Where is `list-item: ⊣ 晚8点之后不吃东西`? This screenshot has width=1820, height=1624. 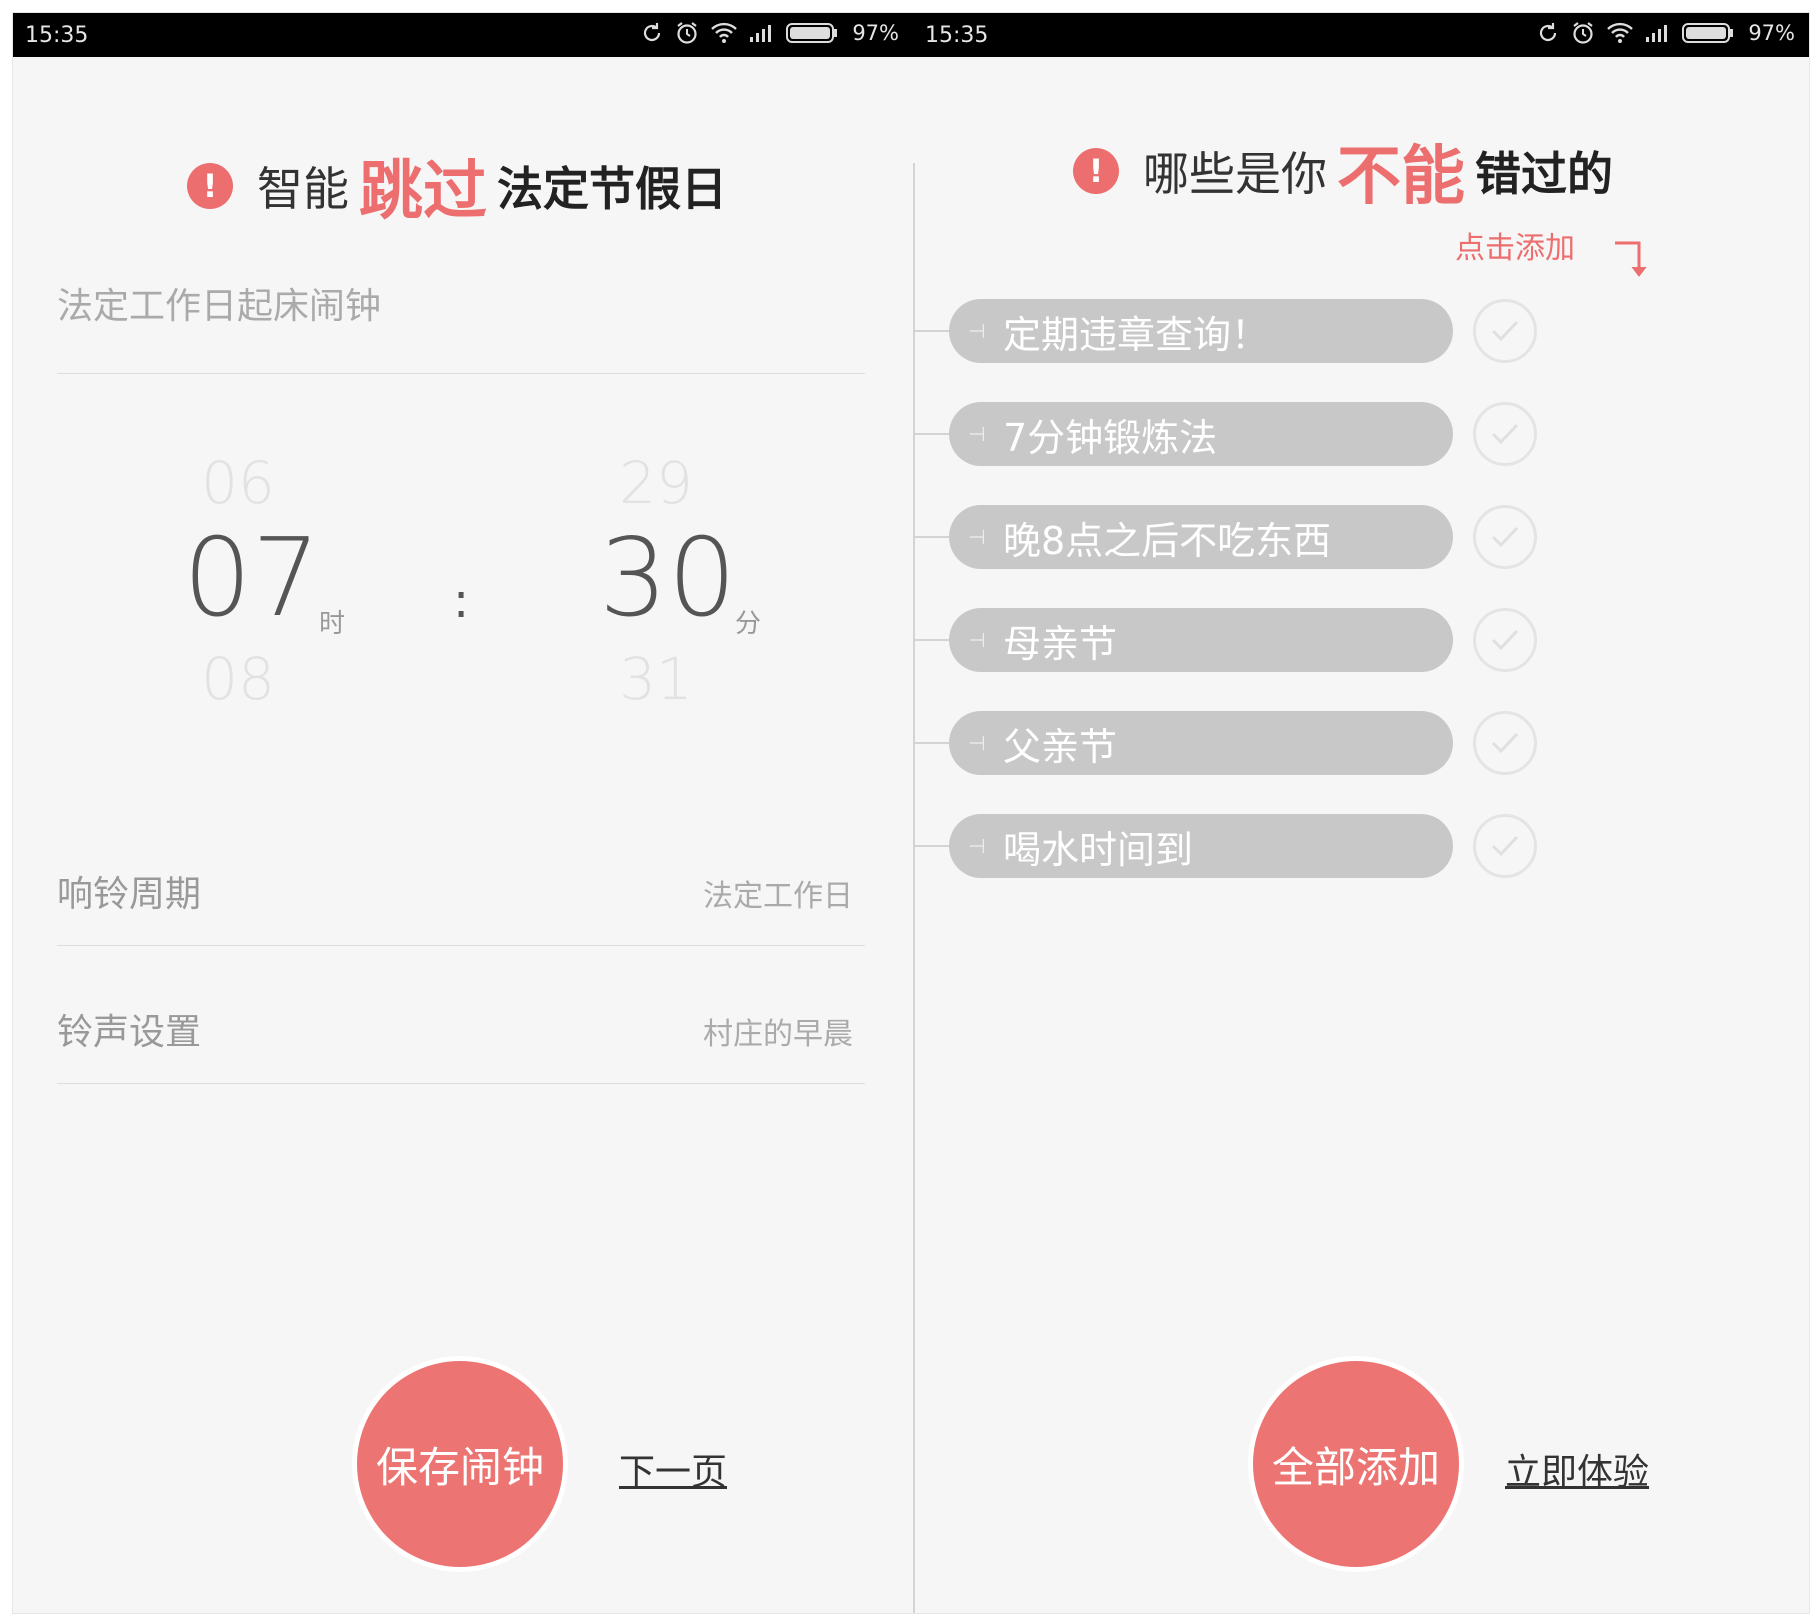
list-item: ⊣ 晚8点之后不吃东西 is located at coordinates (1225, 537).